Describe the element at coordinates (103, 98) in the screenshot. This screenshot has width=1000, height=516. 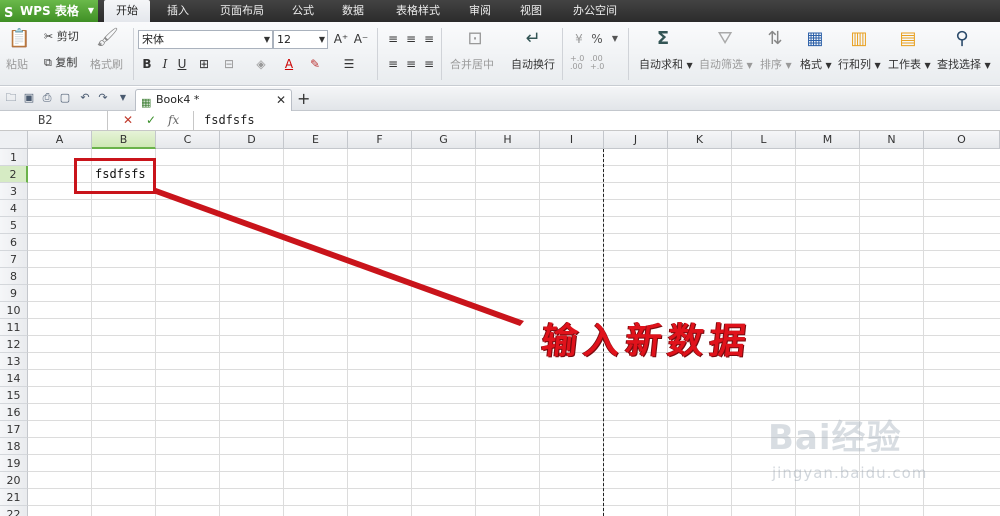
I see `redo-icon: ↷` at that location.